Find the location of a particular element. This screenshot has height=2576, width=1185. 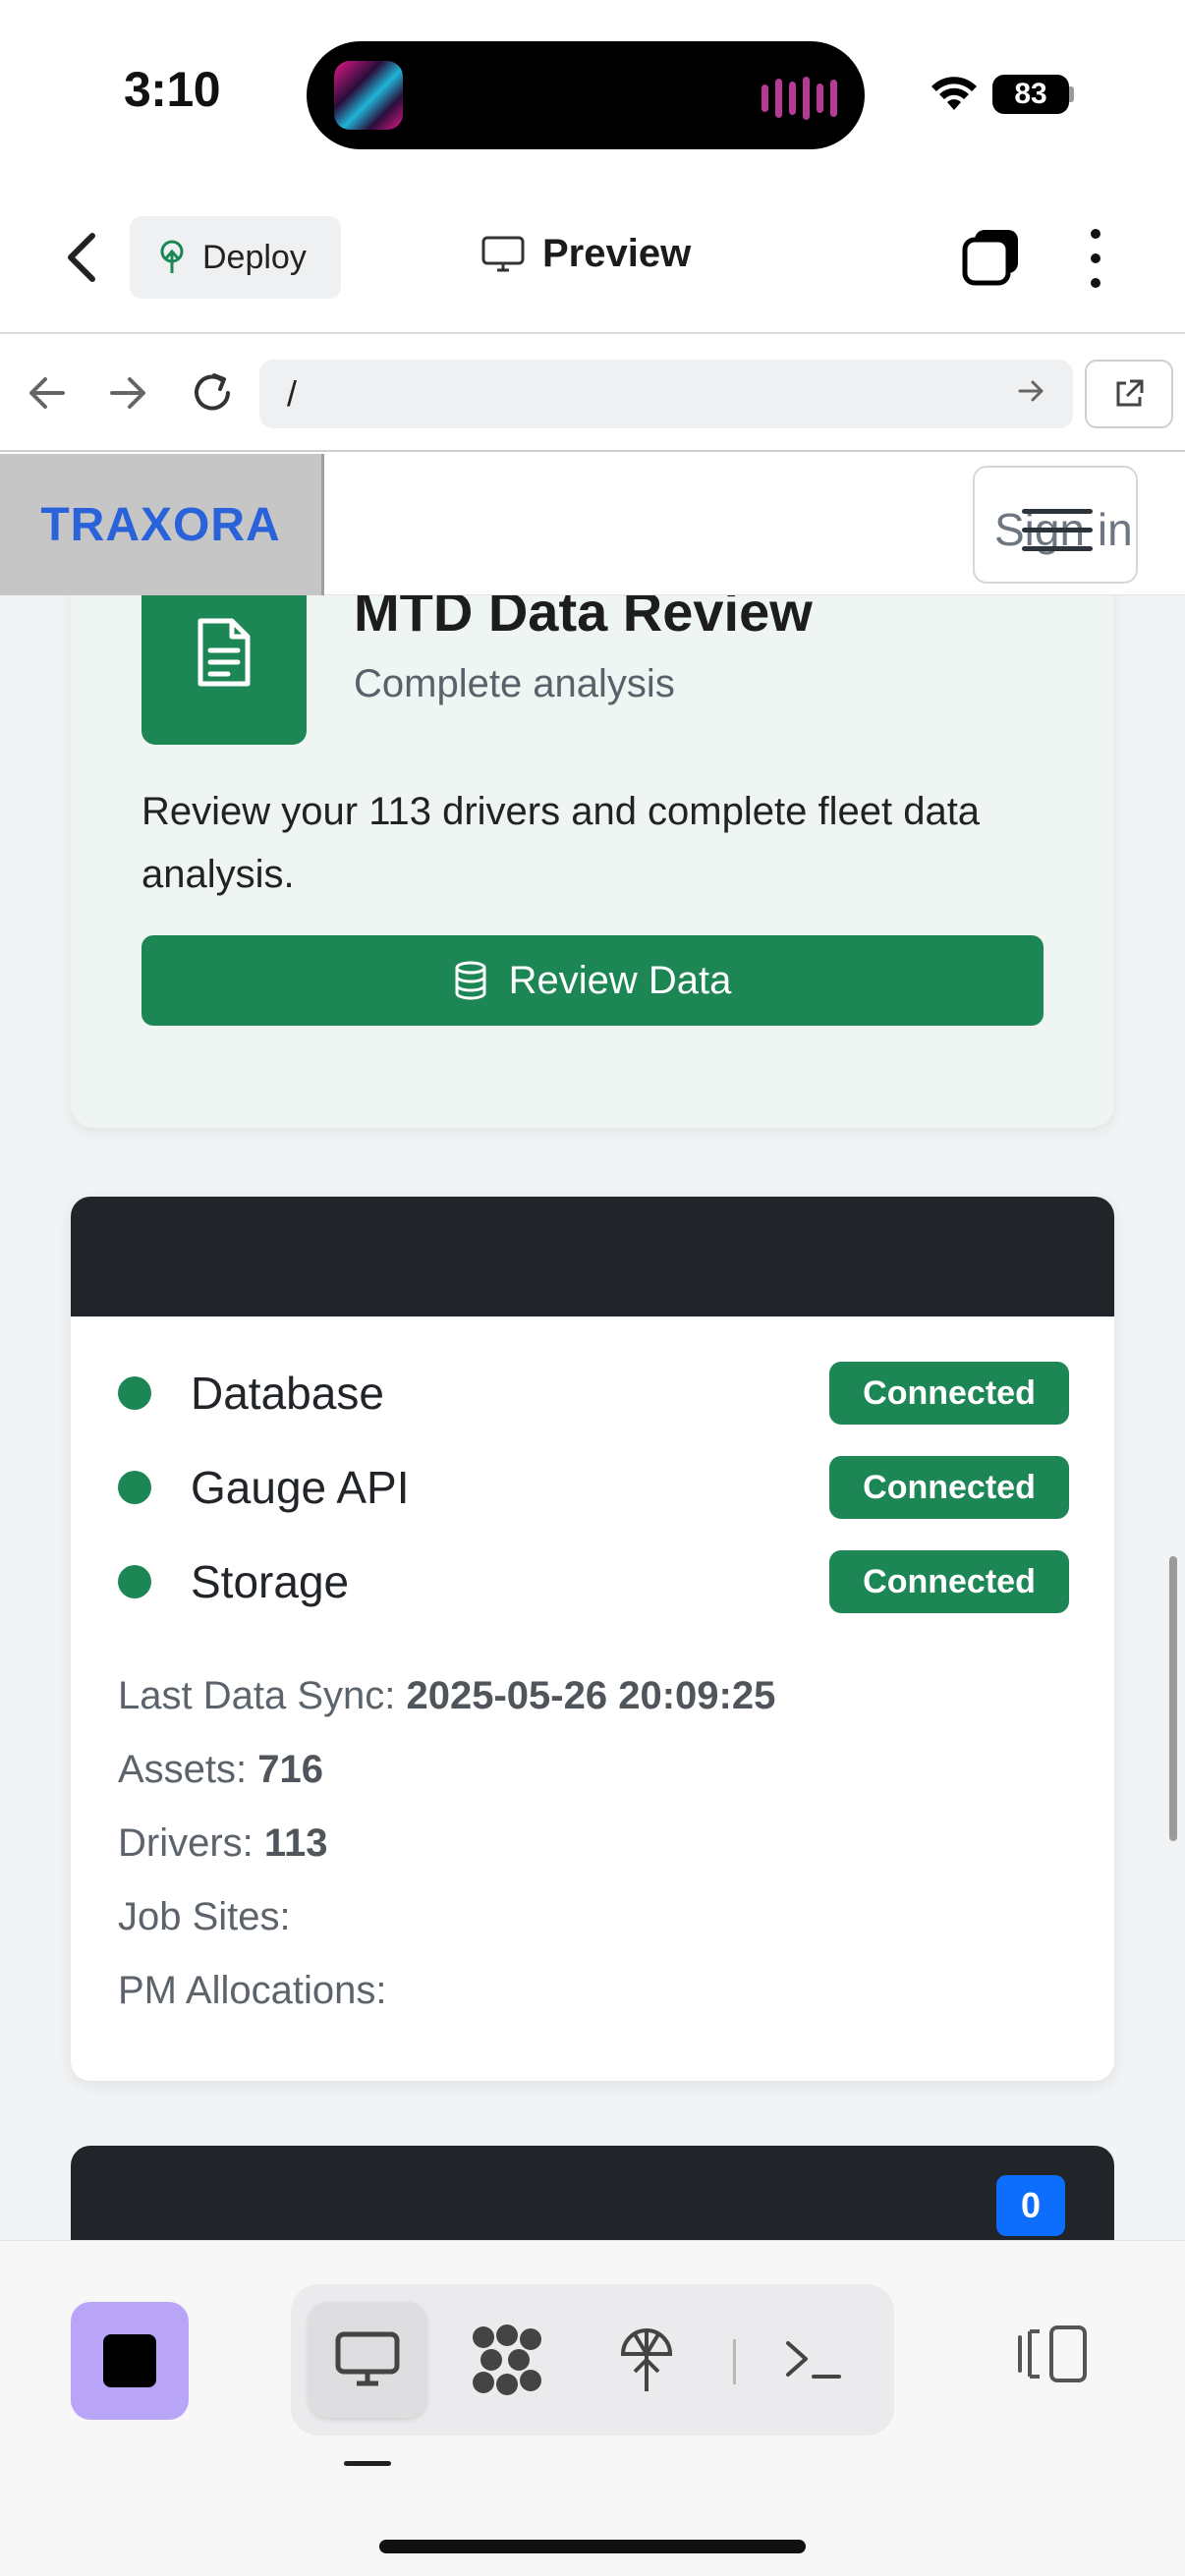

external-link-icon is located at coordinates (1130, 393).